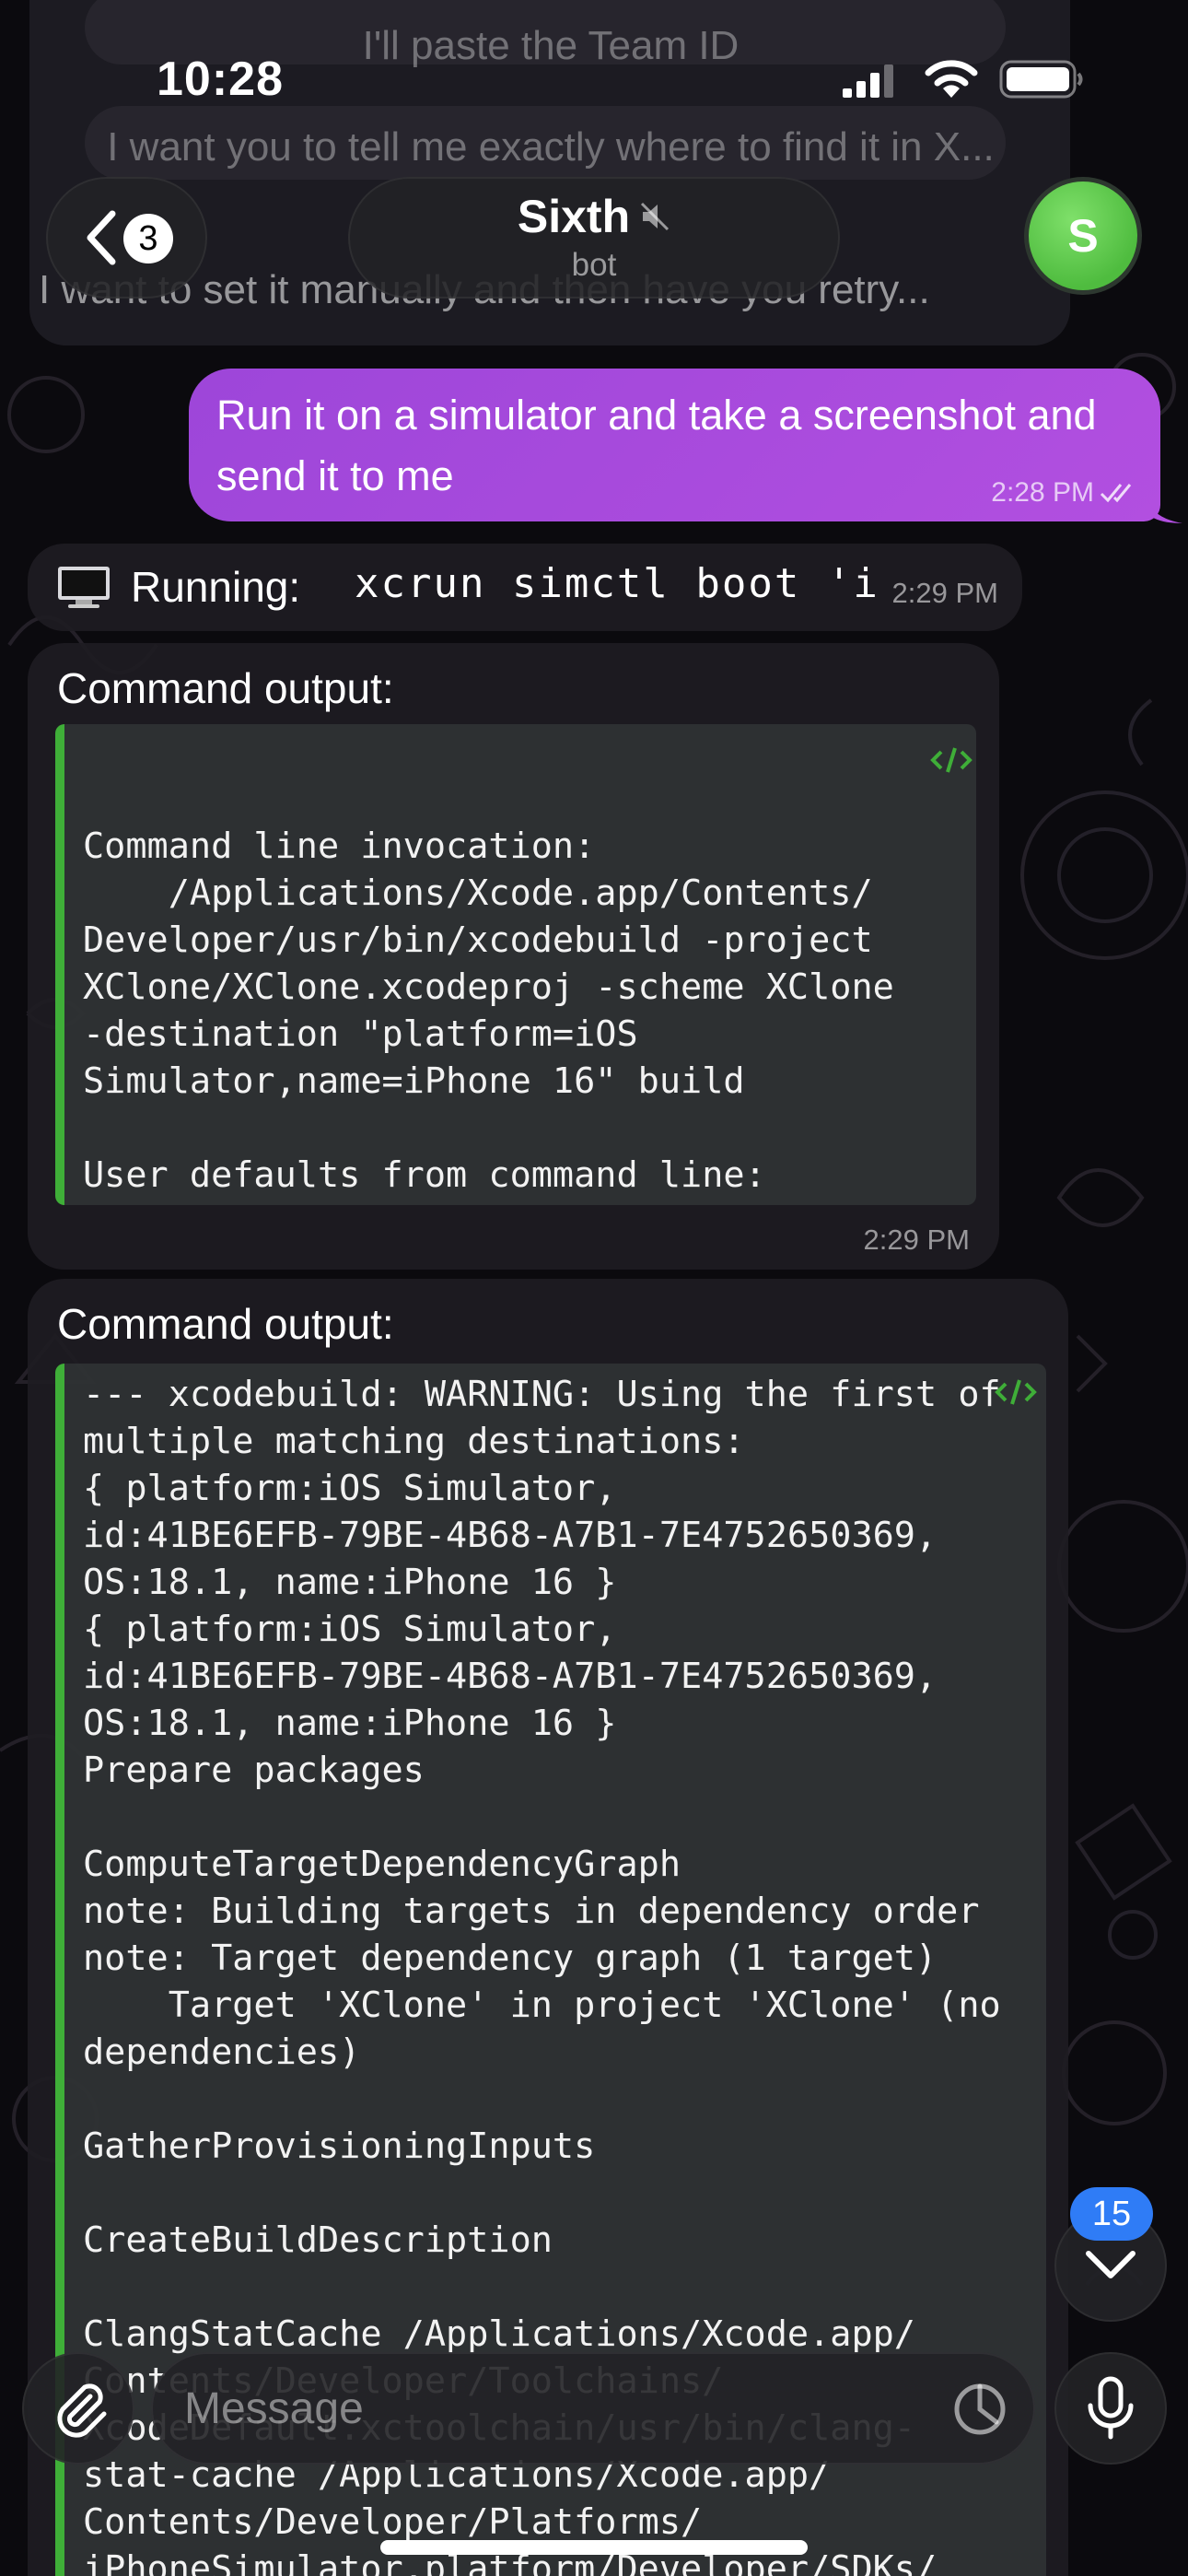  What do you see at coordinates (1116, 493) in the screenshot?
I see `read-checkmarks-icon` at bounding box center [1116, 493].